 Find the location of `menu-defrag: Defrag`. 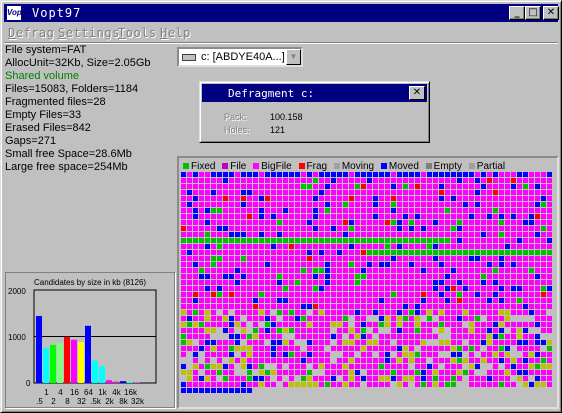

menu-defrag: Defrag is located at coordinates (31, 33).